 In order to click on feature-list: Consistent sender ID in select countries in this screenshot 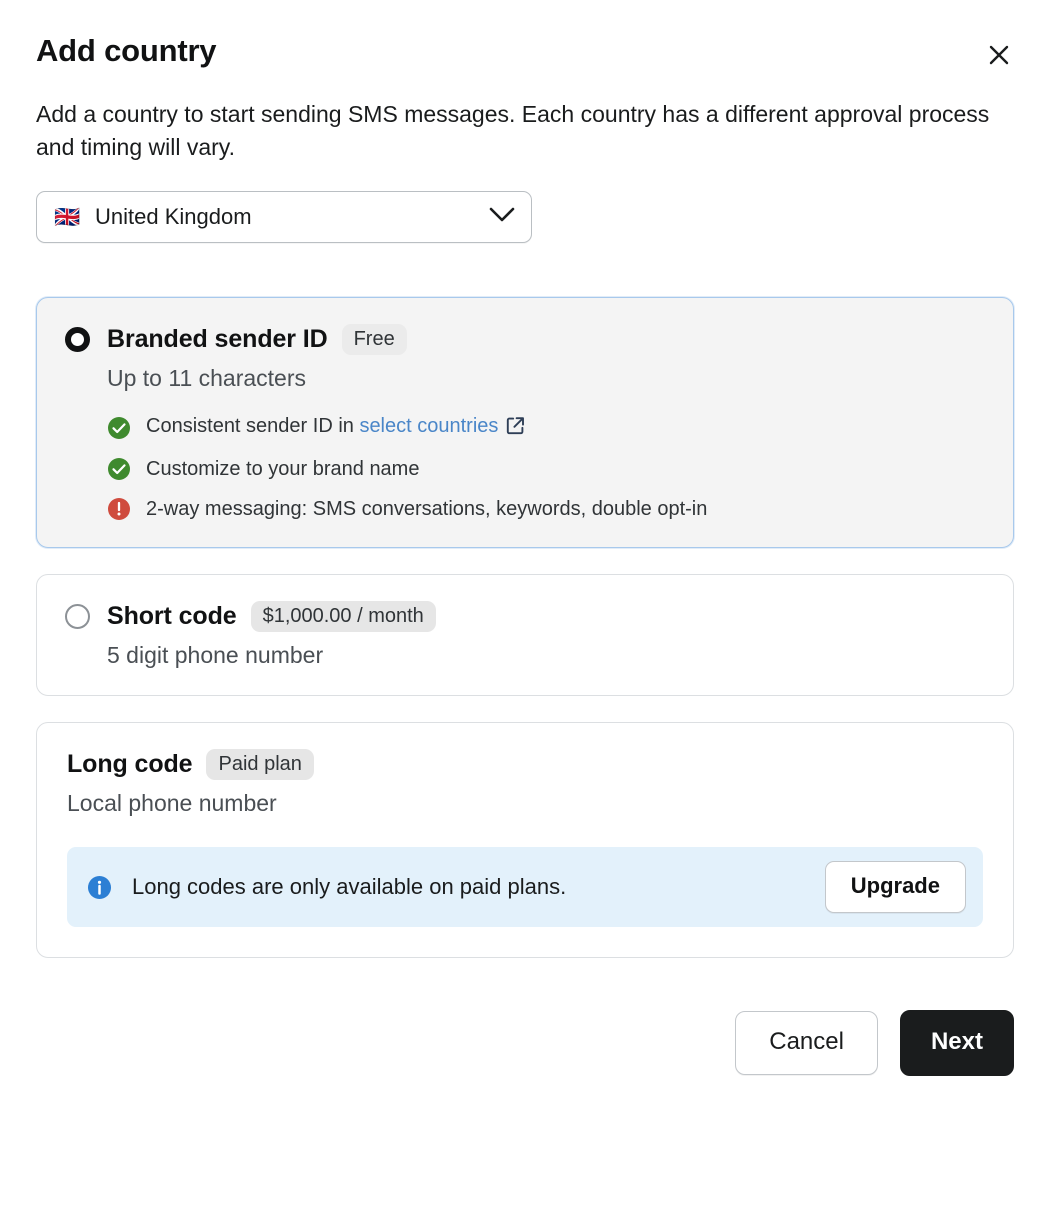, I will do `click(546, 467)`.